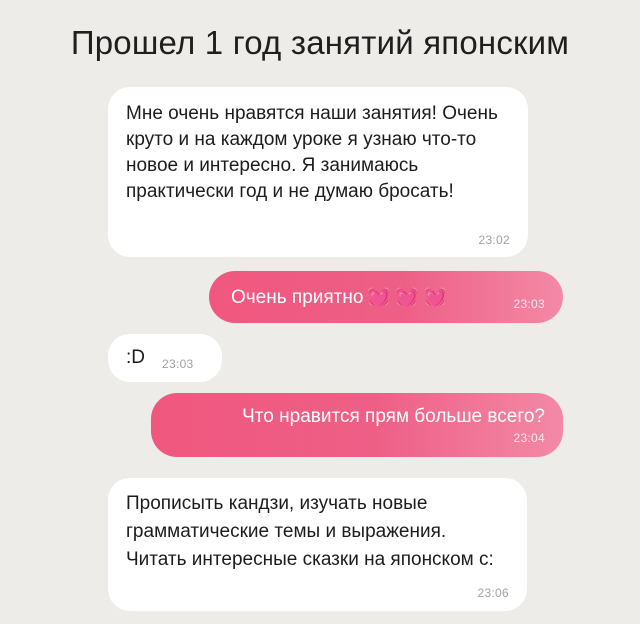 This screenshot has height=624, width=640. I want to click on message-bubble-incoming: :D 23:03, so click(165, 358).